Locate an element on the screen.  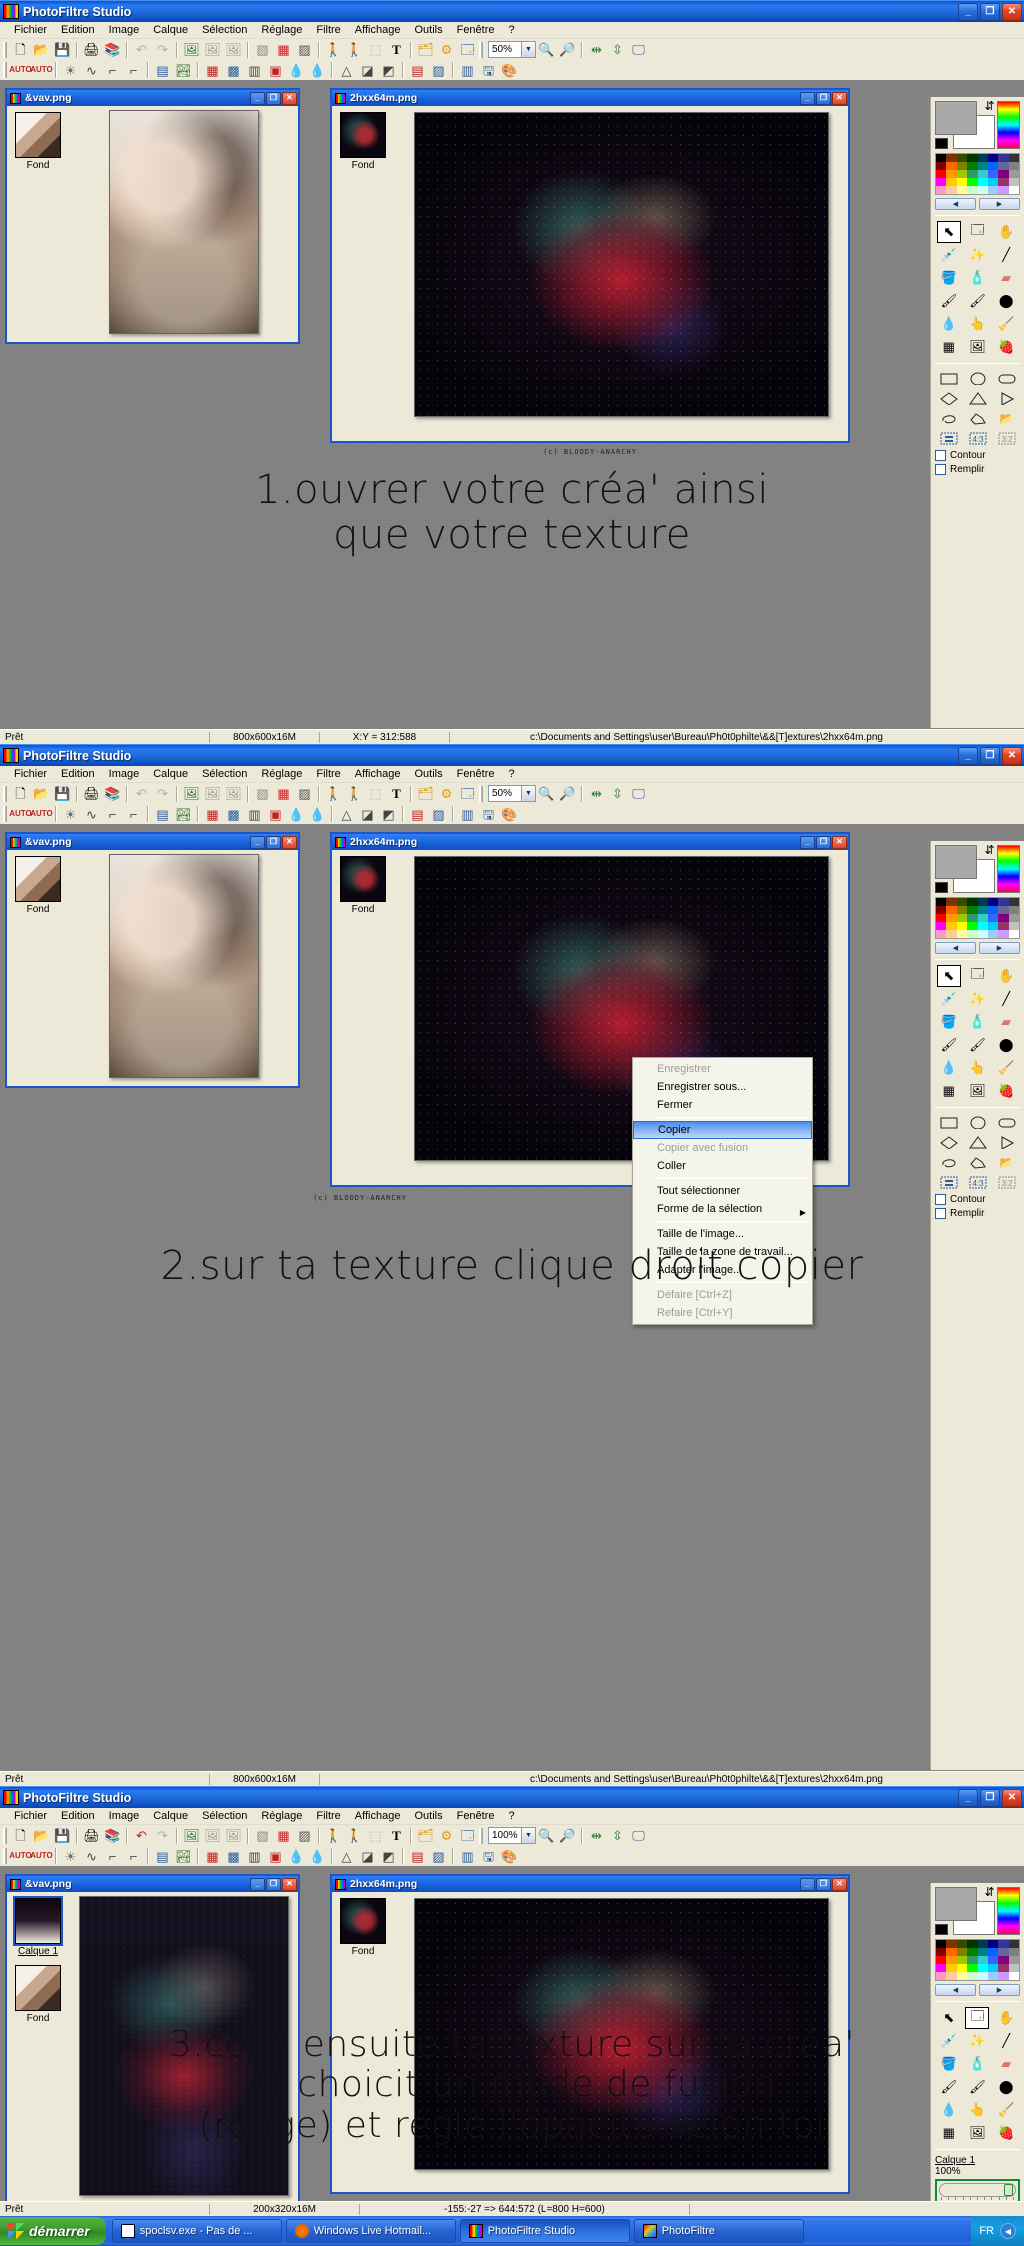
zoom-in-icon: 🔎 is located at coordinates (567, 794).